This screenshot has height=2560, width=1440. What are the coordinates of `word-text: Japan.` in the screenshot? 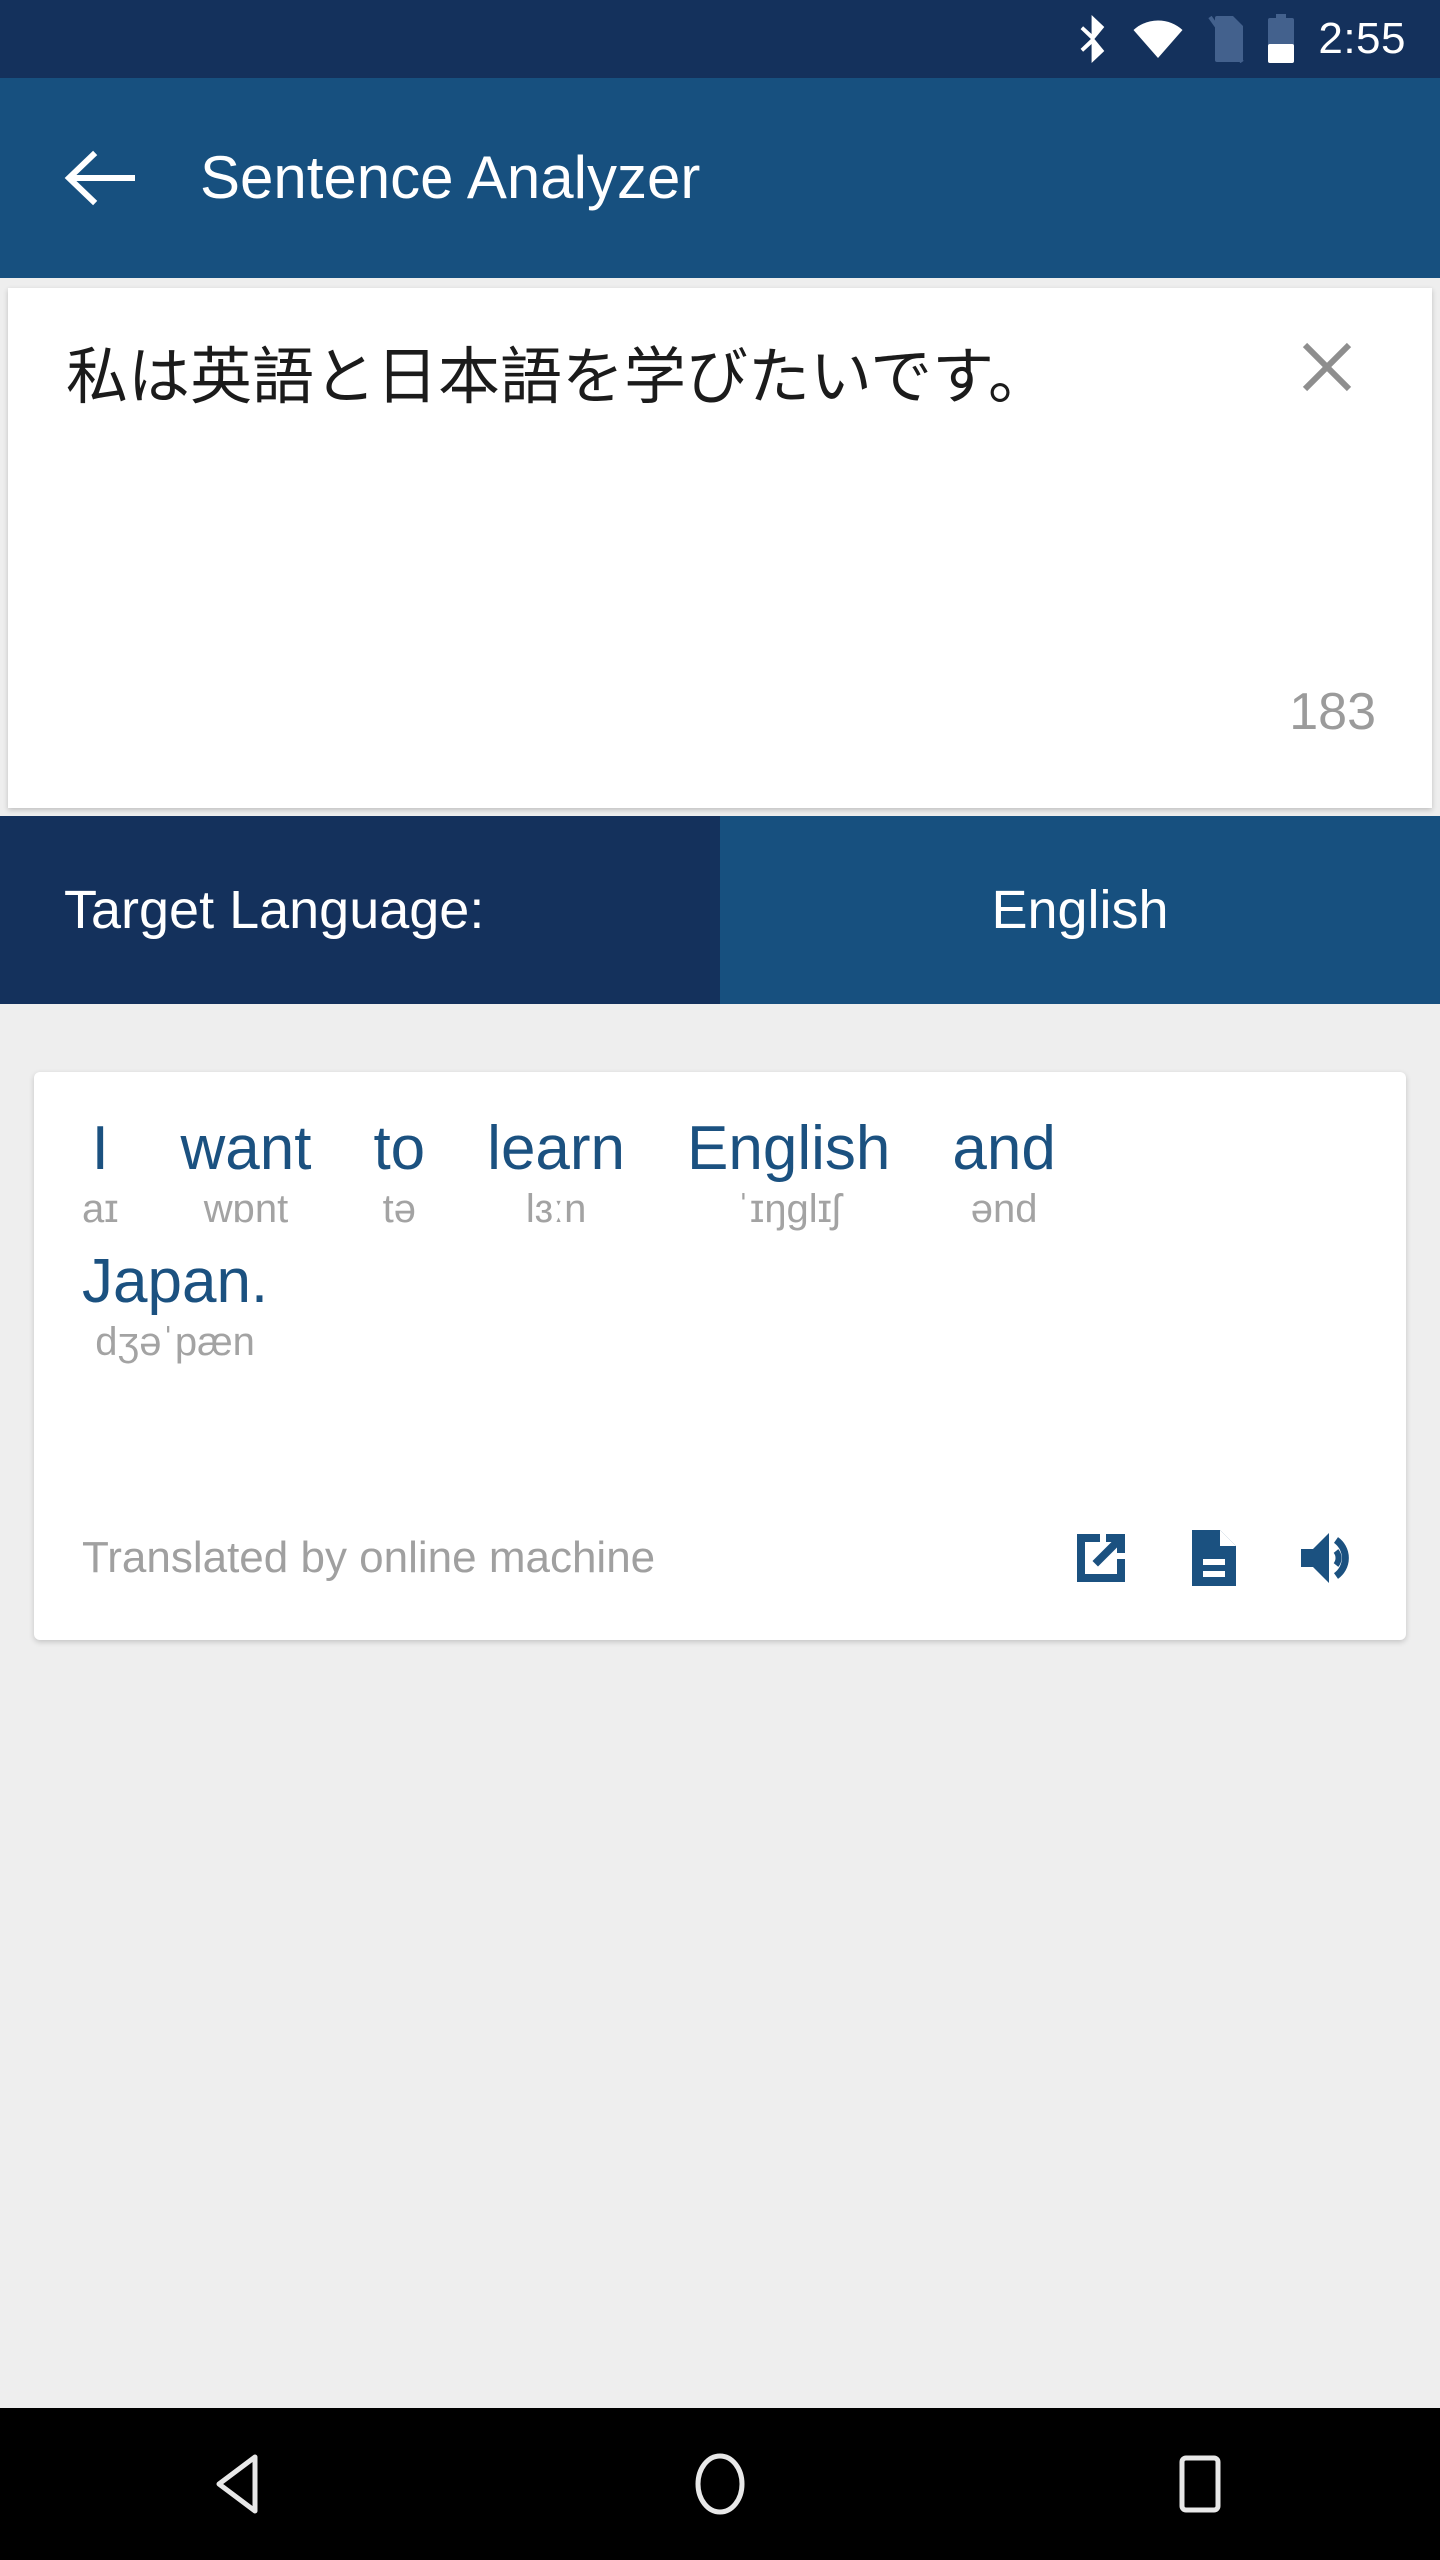 It's located at (175, 1282).